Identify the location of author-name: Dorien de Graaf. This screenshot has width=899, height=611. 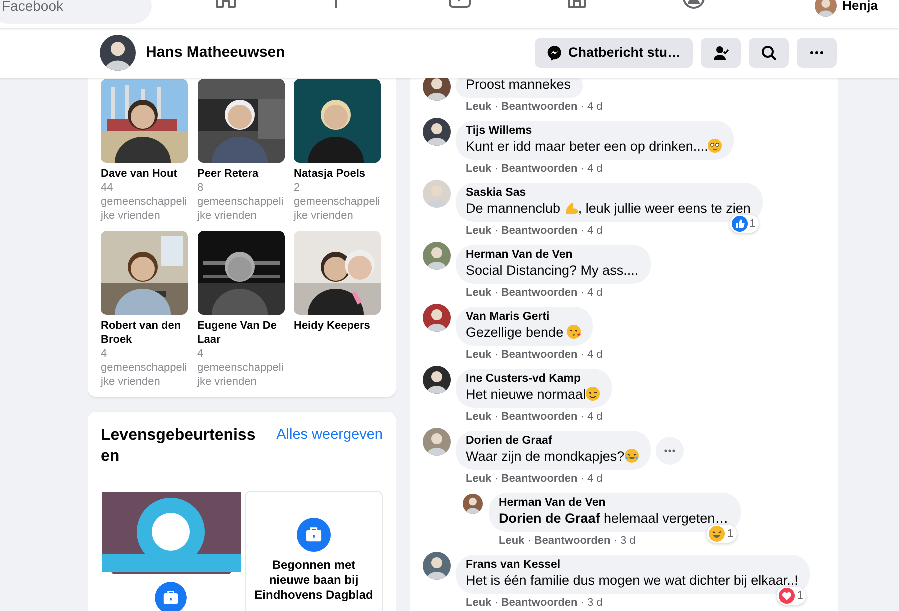
(552, 441).